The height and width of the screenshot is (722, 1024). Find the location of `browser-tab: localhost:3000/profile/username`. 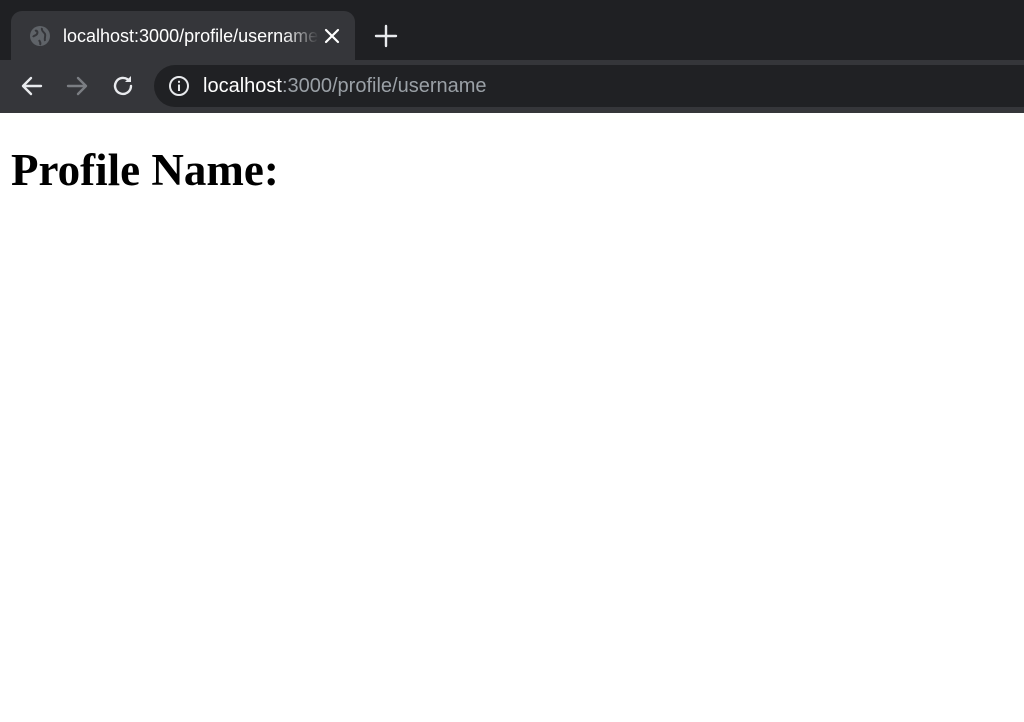

browser-tab: localhost:3000/profile/username is located at coordinates (183, 35).